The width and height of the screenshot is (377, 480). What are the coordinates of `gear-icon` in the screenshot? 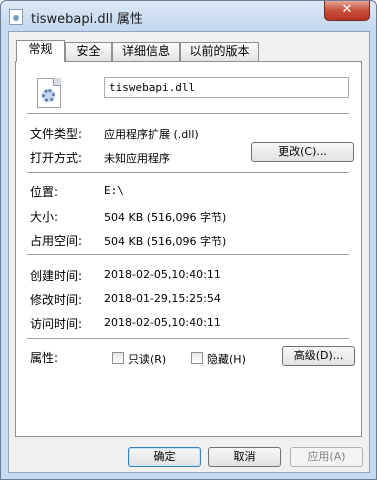 It's located at (48, 95).